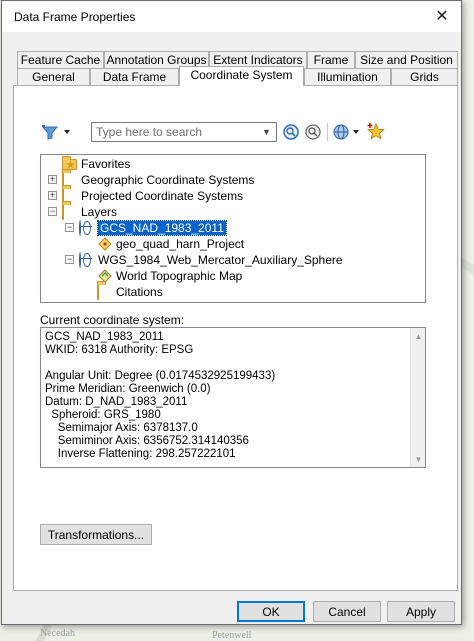  Describe the element at coordinates (60, 60) in the screenshot. I see `tab-feature-cache: Feature Cache` at that location.